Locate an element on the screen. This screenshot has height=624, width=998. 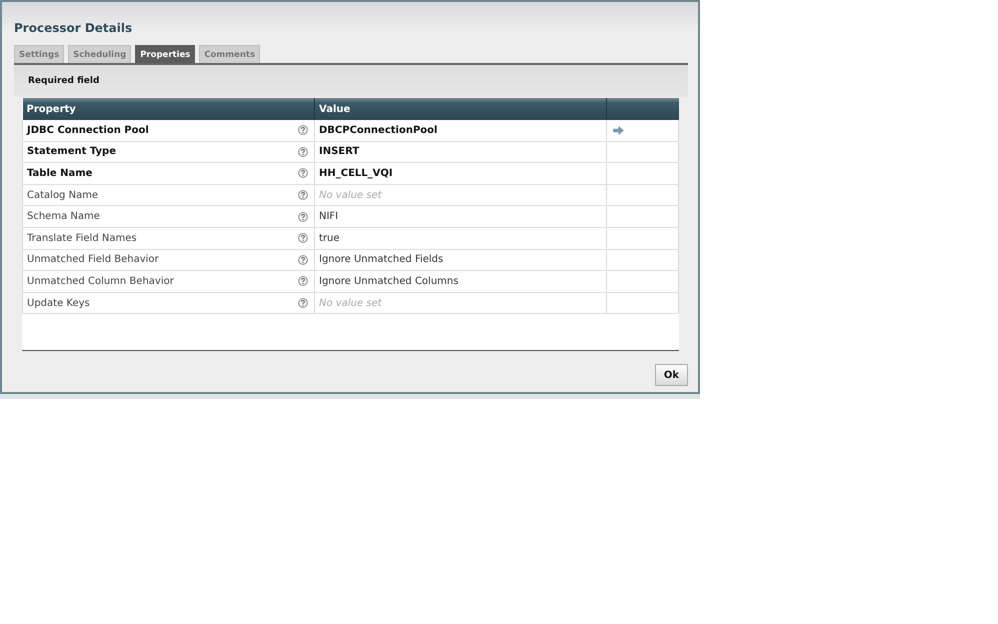
property-value: NIFI is located at coordinates (460, 217).